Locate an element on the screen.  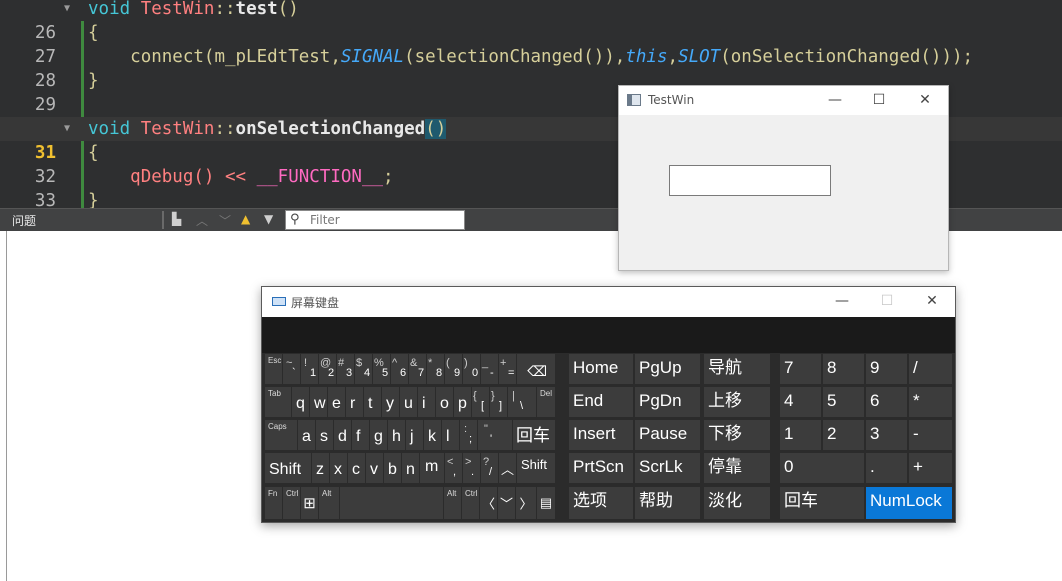
key-space is located at coordinates (391, 503).